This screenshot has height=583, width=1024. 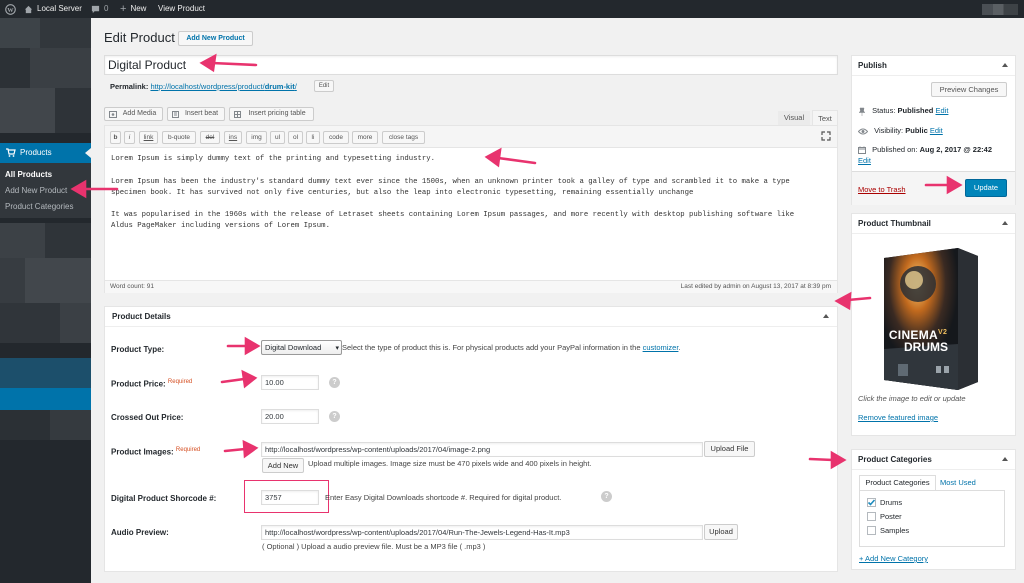 I want to click on arrow-to-update, so click(x=943, y=185).